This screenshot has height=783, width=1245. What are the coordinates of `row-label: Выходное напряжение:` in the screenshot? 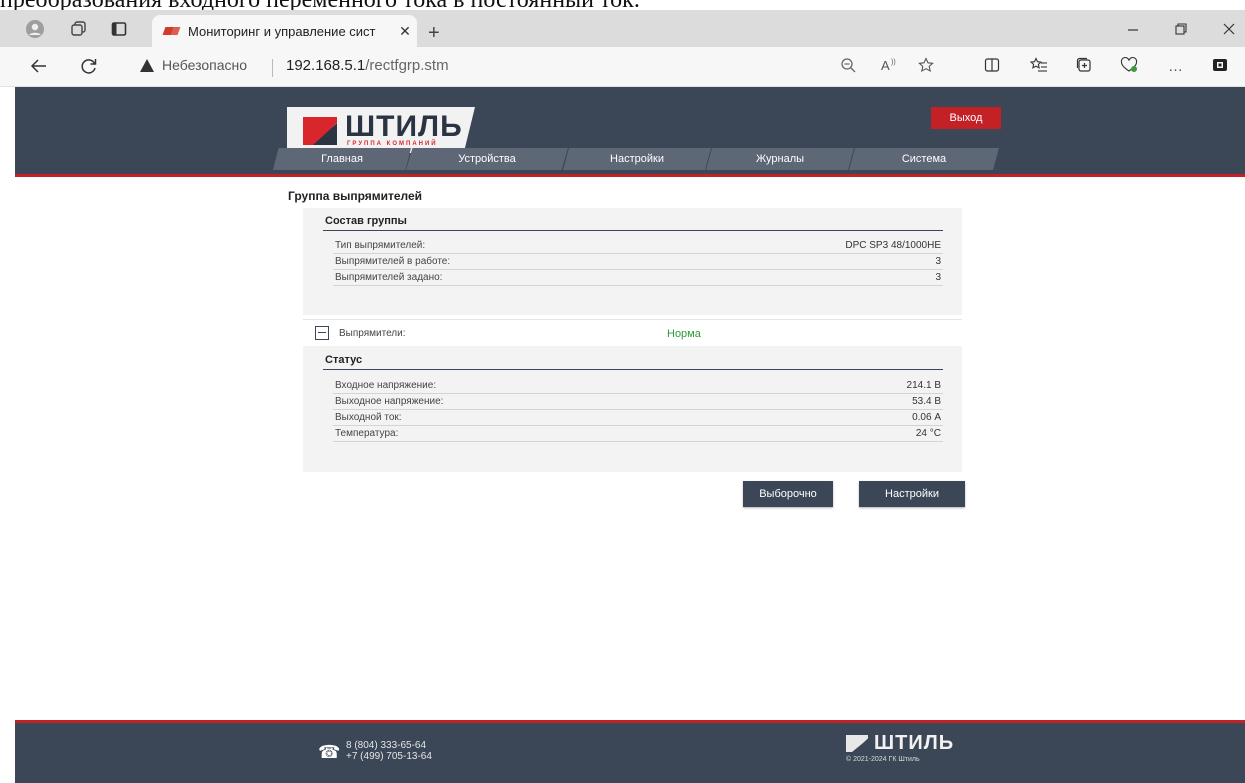 It's located at (389, 401).